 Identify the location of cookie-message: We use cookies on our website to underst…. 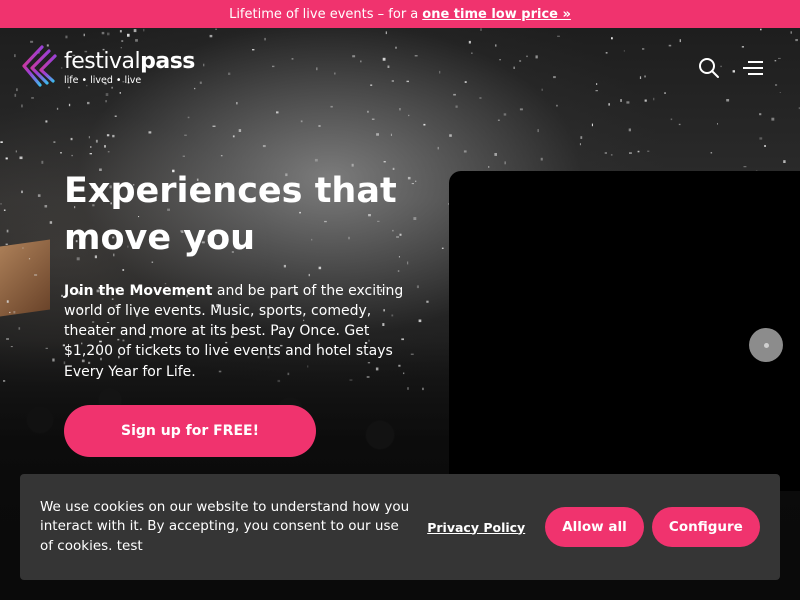
(225, 526).